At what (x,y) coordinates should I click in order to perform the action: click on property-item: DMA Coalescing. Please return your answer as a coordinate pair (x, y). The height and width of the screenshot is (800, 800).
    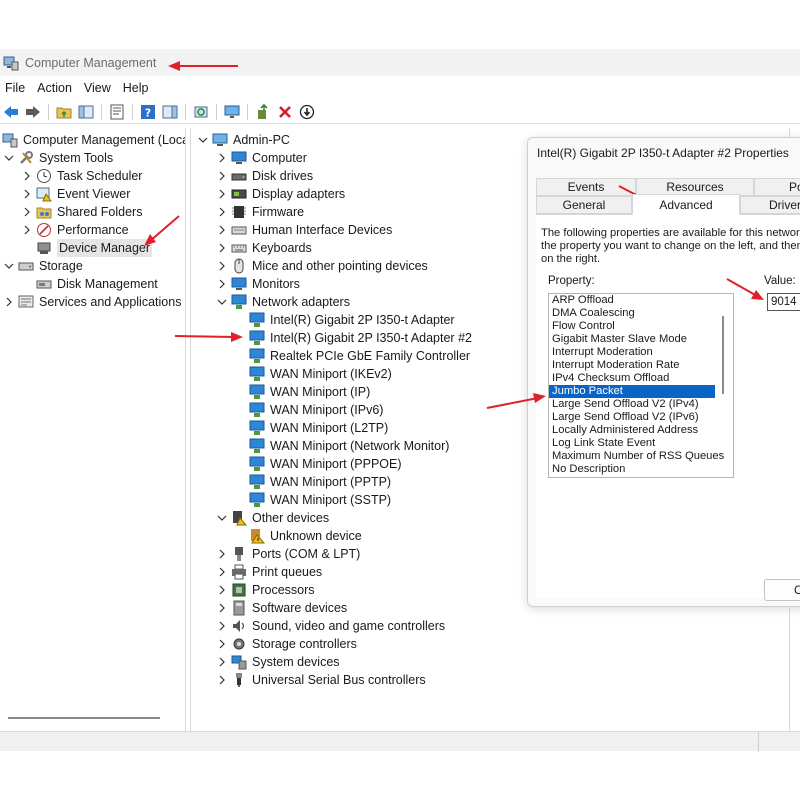
    Looking at the image, I should click on (641, 313).